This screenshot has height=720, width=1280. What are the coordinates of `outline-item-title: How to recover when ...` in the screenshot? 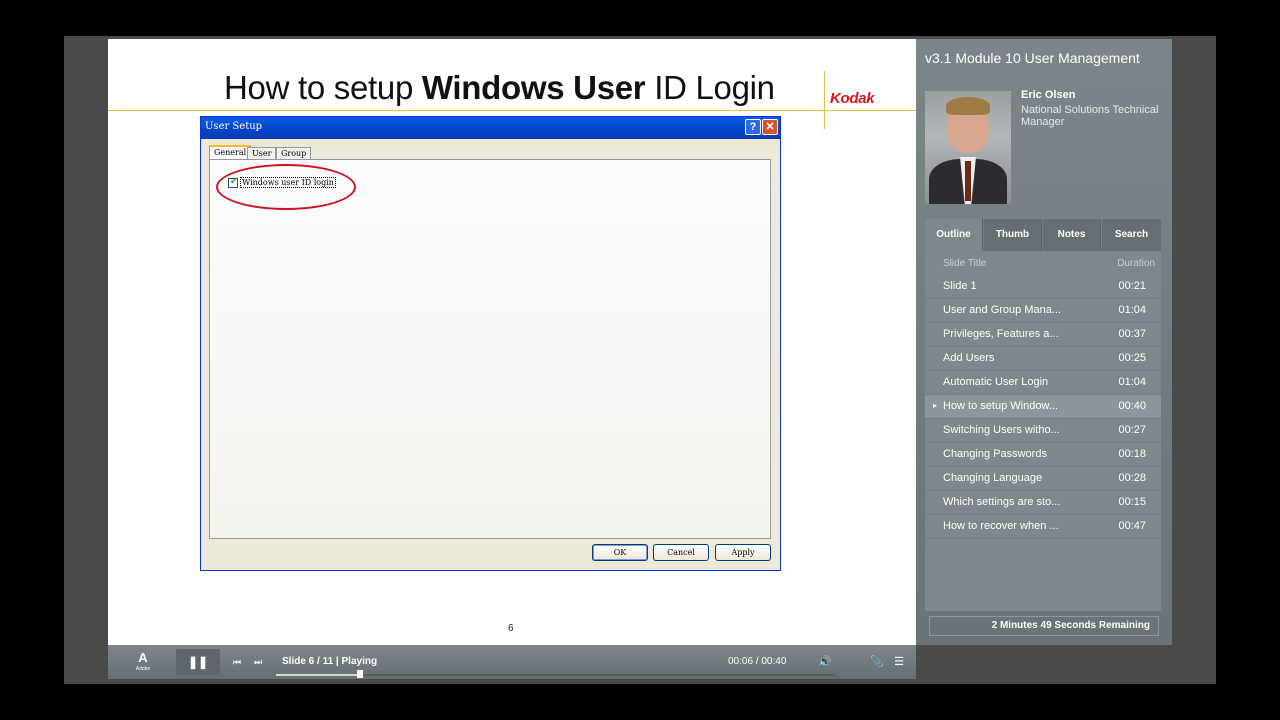 It's located at (1001, 526).